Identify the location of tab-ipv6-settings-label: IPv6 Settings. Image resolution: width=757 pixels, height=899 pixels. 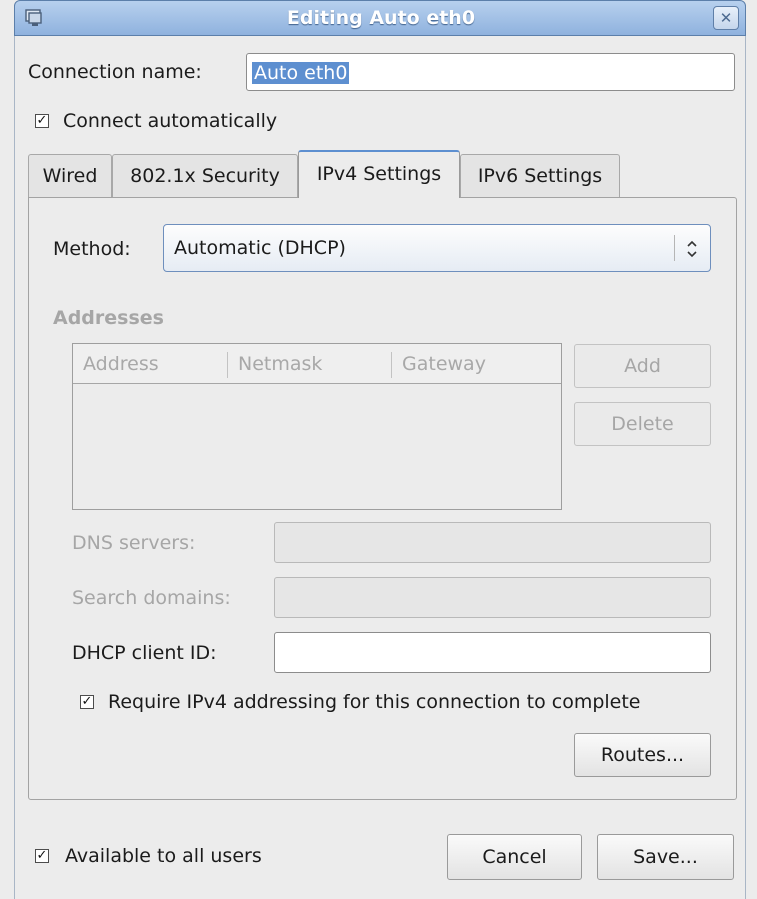
(540, 176).